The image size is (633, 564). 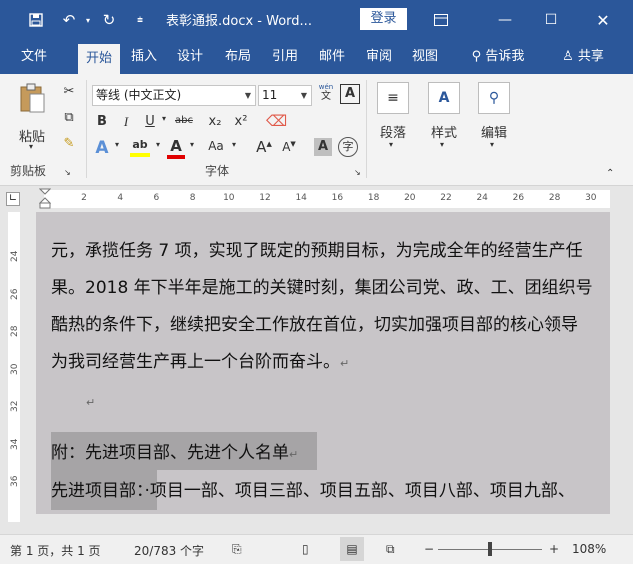 What do you see at coordinates (482, 198) in the screenshot?
I see `ruler-tick-label: 24` at bounding box center [482, 198].